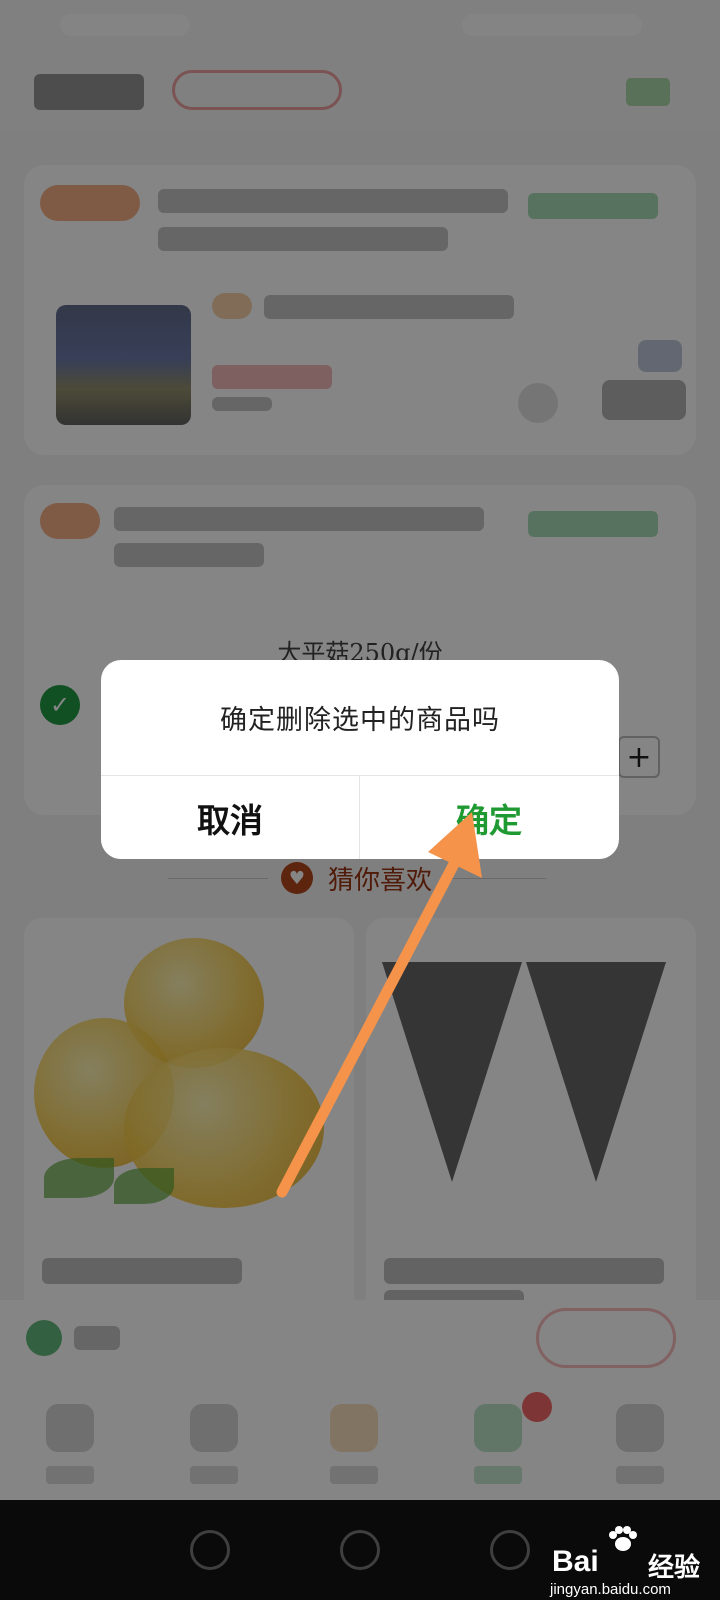 The height and width of the screenshot is (1600, 720). Describe the element at coordinates (575, 1561) in the screenshot. I see `watermark-brand: Bai` at that location.